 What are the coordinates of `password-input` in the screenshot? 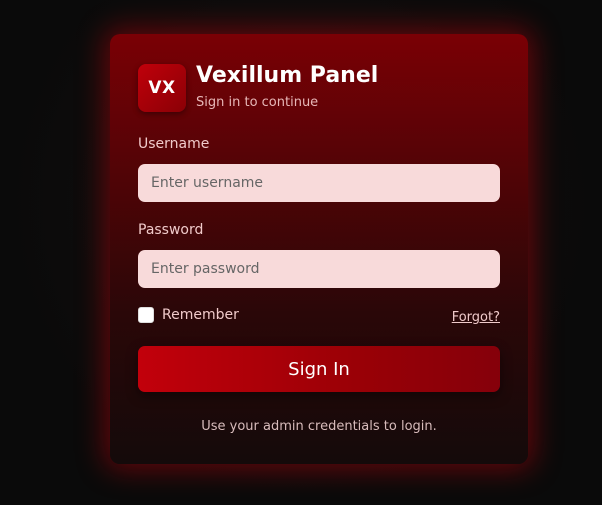 It's located at (319, 269).